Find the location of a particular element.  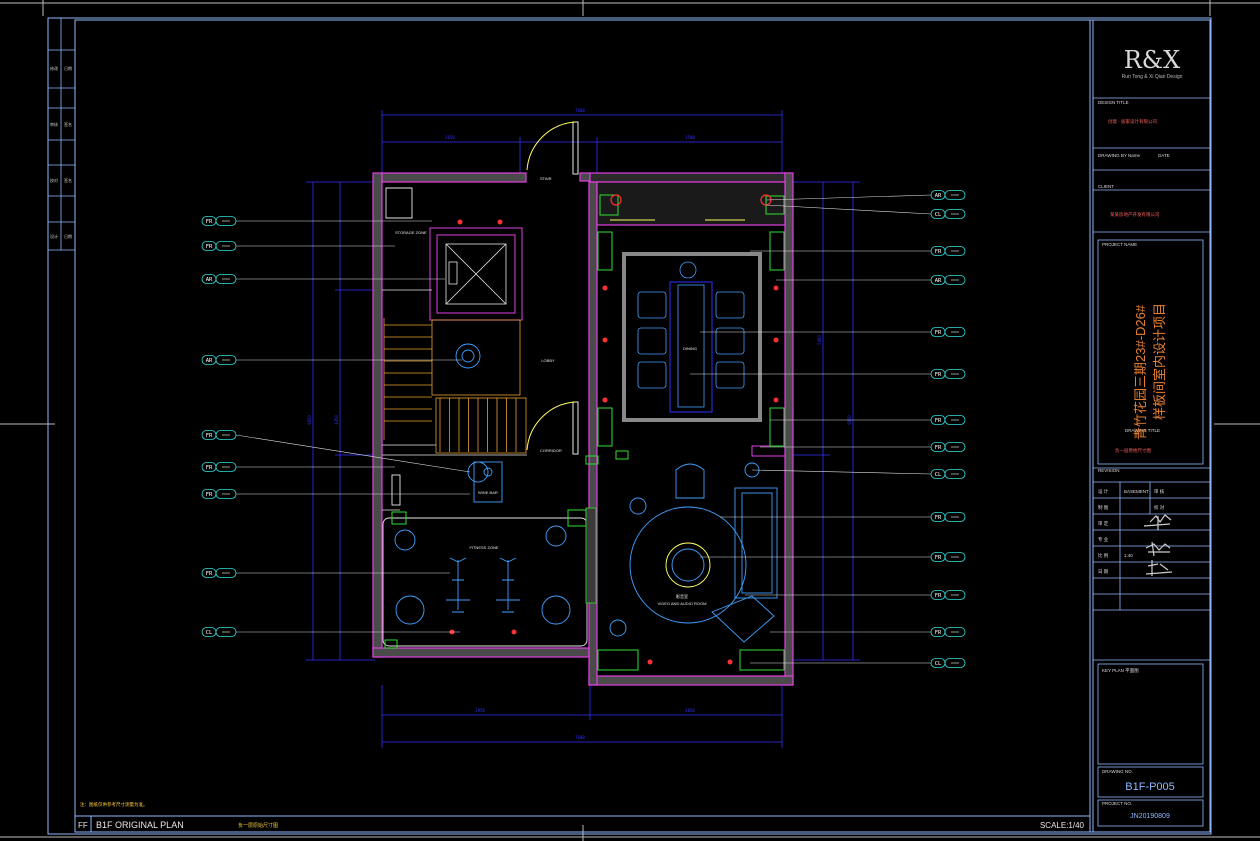

revision-strip is located at coordinates (61, 134).